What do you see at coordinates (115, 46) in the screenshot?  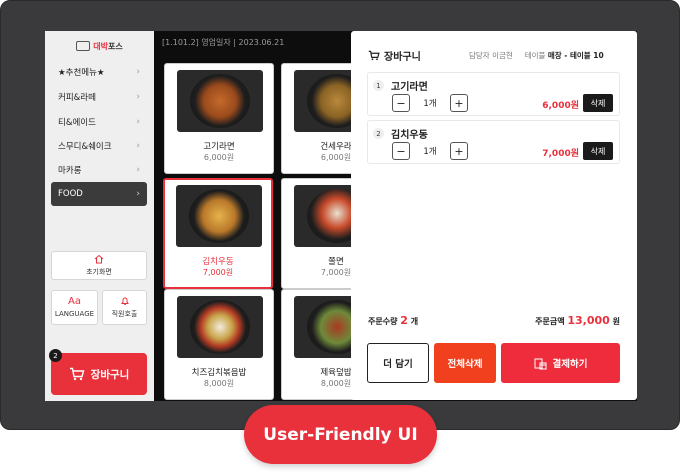 I see `brand-name-suffix: 포스` at bounding box center [115, 46].